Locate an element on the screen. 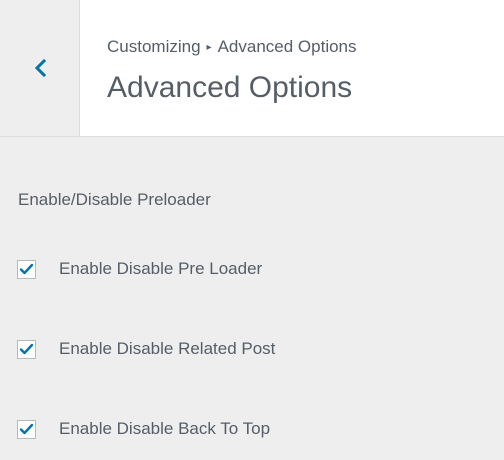 The image size is (504, 460). checkbox-pre-loader is located at coordinates (26, 269).